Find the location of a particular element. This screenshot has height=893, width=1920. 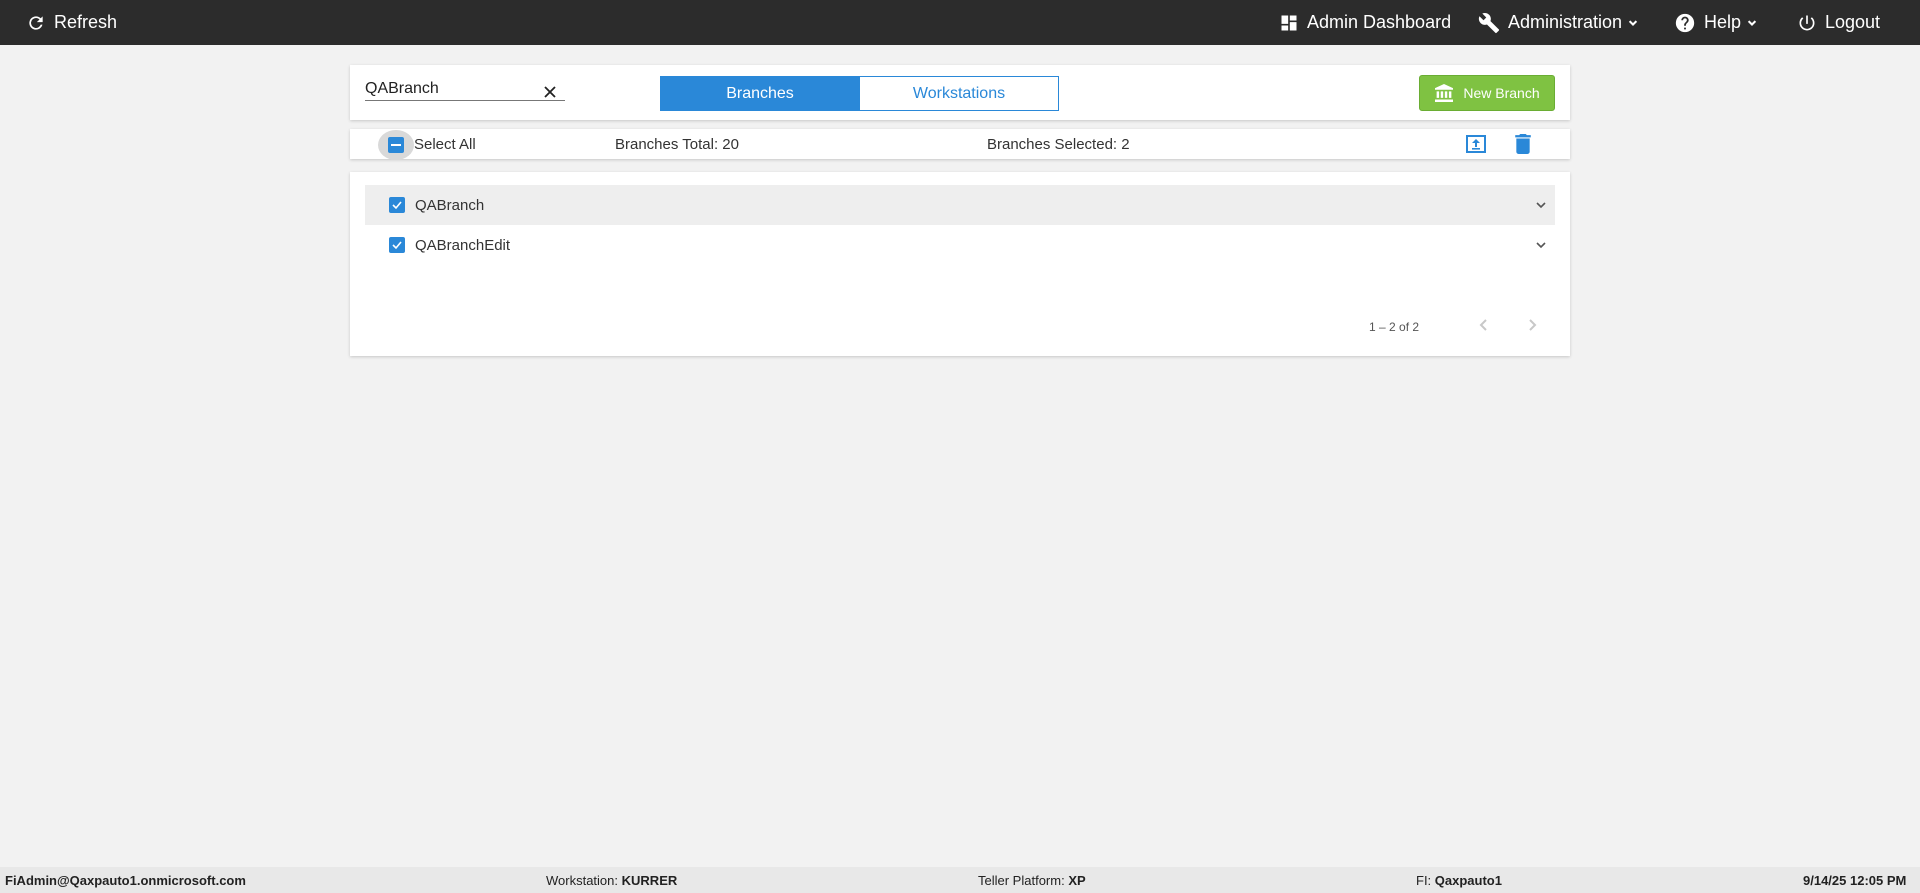

footer-fi: FI: Qaxpauto1 is located at coordinates (1459, 880).